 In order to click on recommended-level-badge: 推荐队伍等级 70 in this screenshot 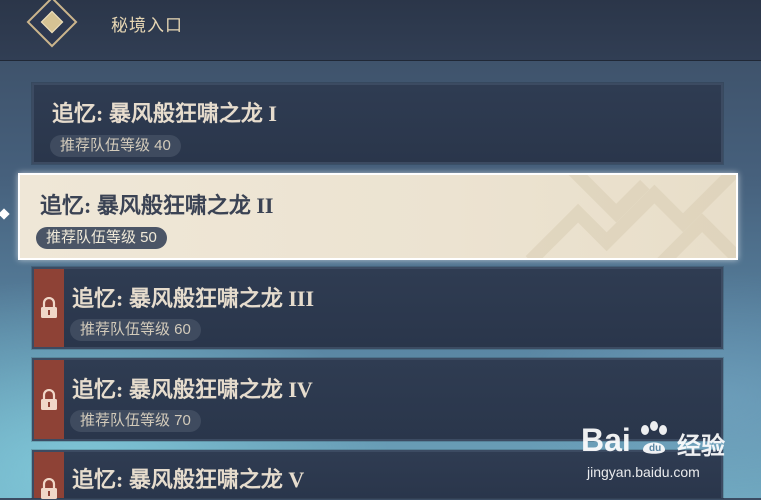, I will do `click(135, 421)`.